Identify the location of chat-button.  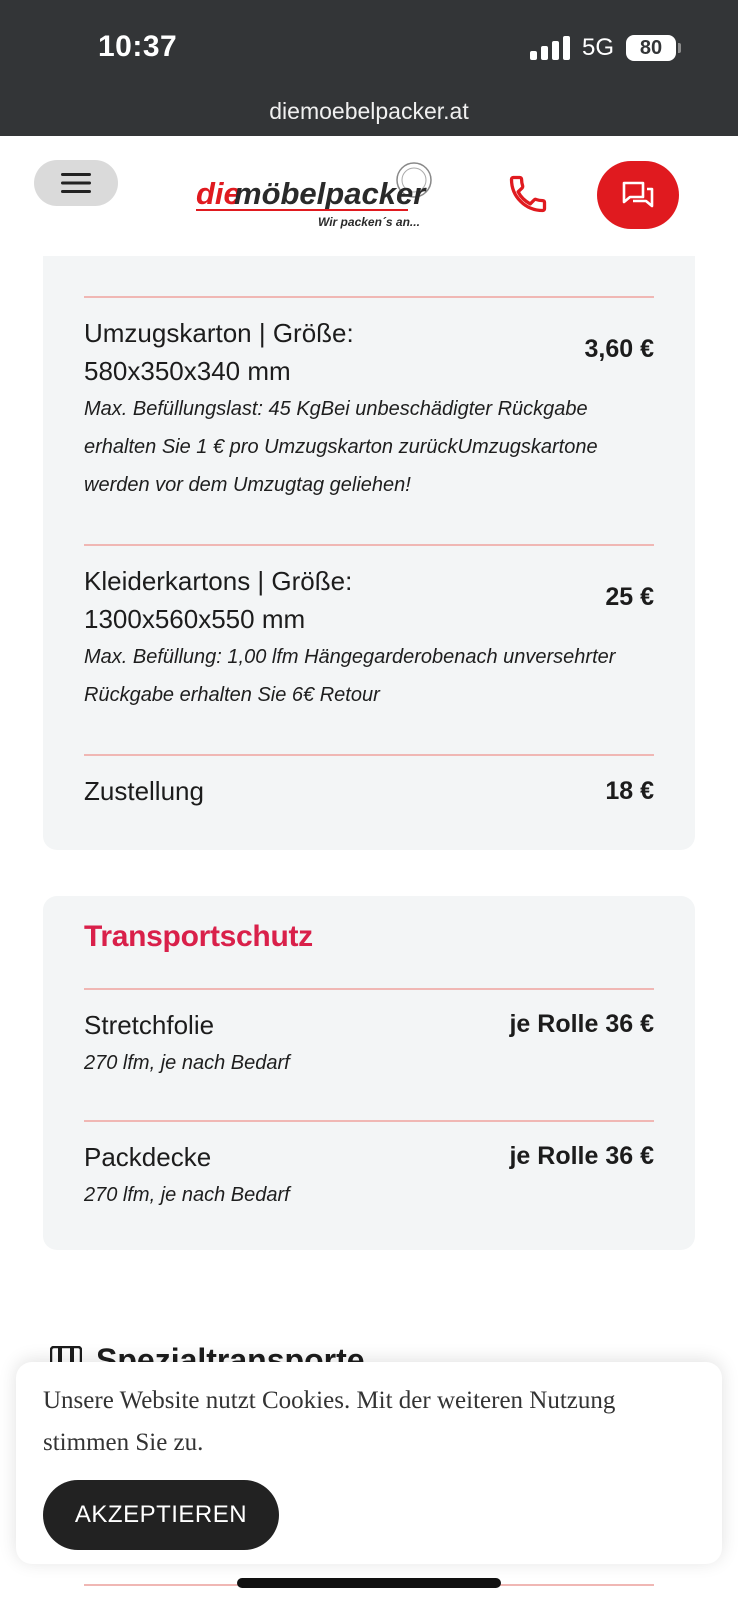
(638, 195).